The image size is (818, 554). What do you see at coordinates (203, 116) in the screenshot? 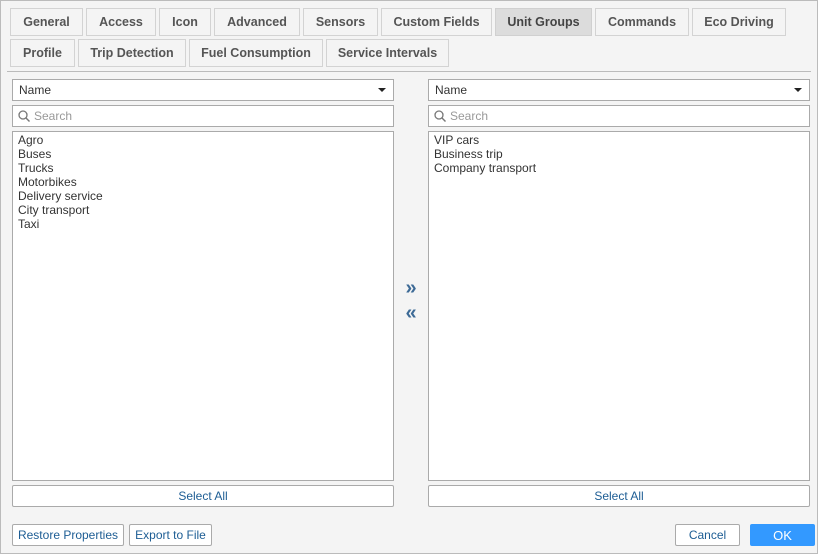
I see `left-search-input: Search` at bounding box center [203, 116].